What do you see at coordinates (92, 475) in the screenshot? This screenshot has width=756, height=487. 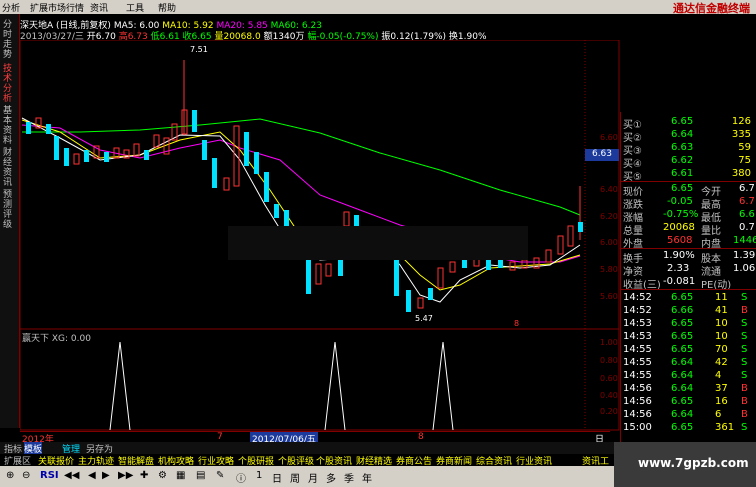 I see `prev-icon: ◀` at bounding box center [92, 475].